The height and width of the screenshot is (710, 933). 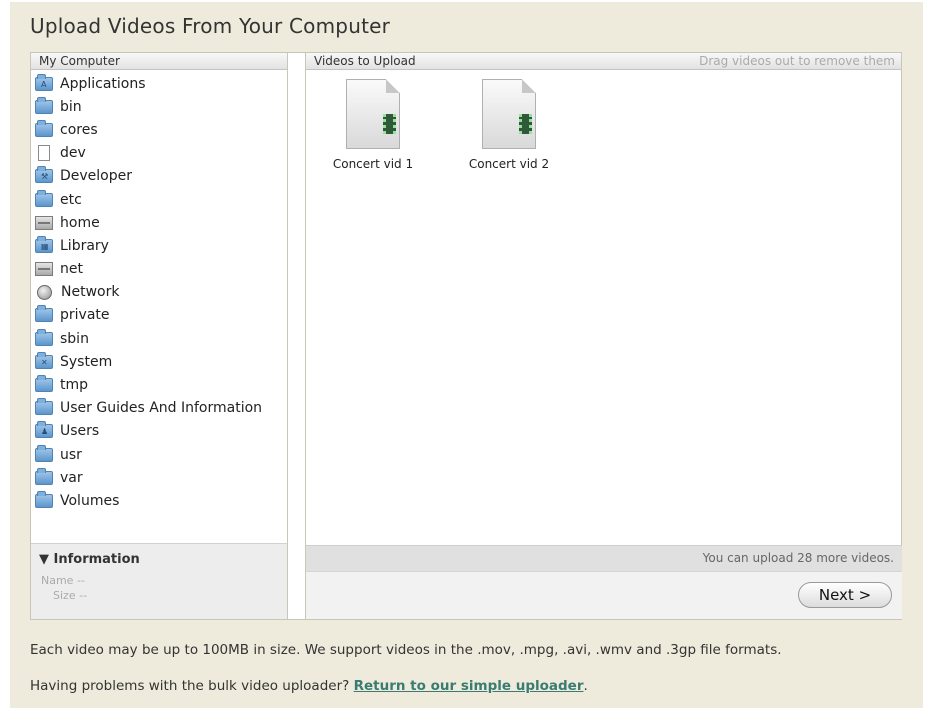 I want to click on info-size-label: Size, so click(x=64, y=595).